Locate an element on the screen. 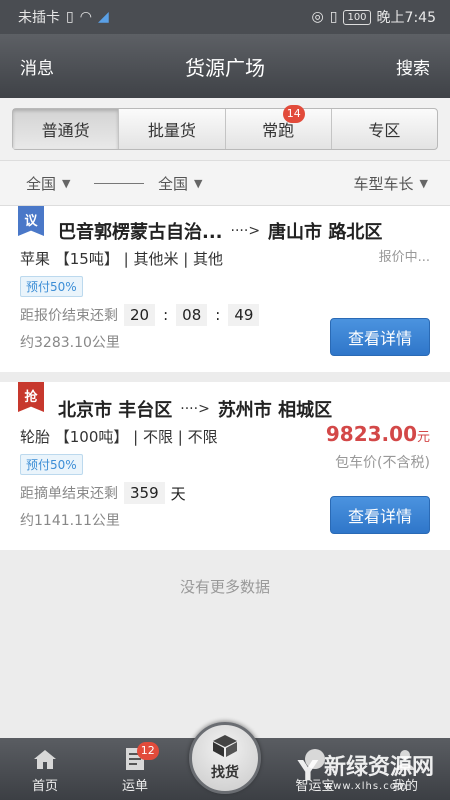 The height and width of the screenshot is (800, 450). tab-bulk-goods: 批量货 is located at coordinates (172, 129).